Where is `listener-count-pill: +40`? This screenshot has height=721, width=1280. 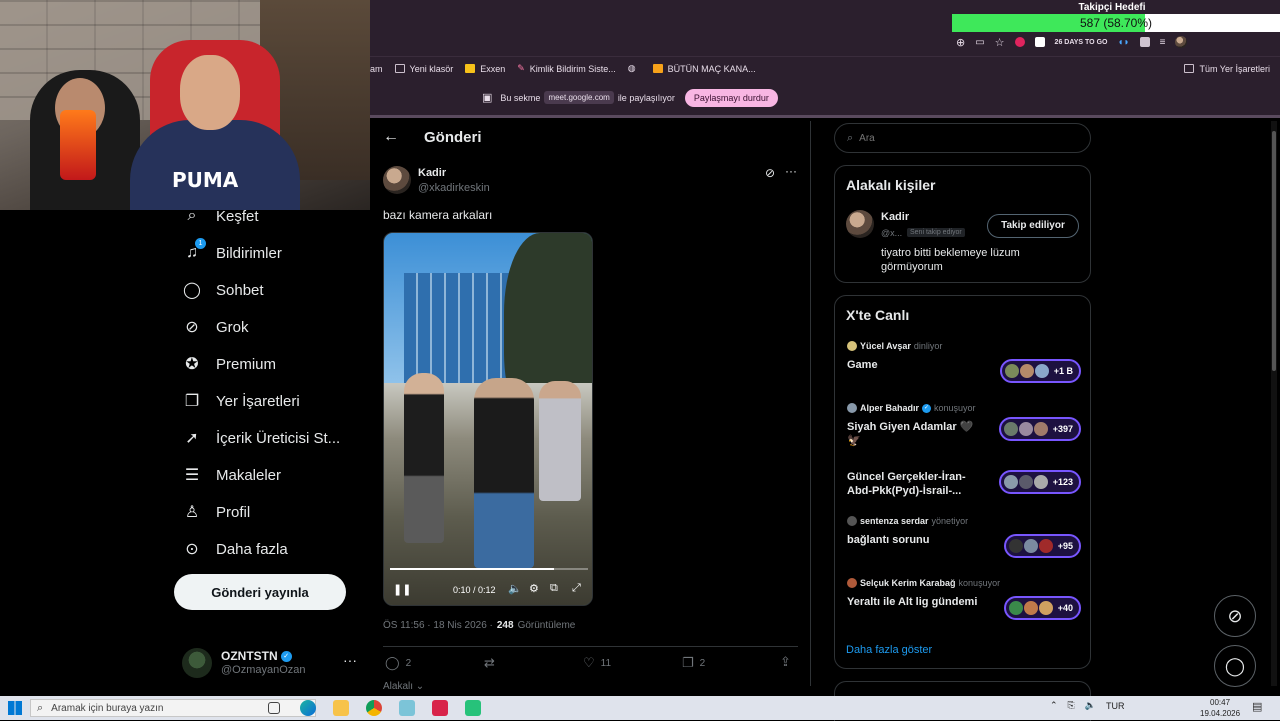 listener-count-pill: +40 is located at coordinates (1042, 608).